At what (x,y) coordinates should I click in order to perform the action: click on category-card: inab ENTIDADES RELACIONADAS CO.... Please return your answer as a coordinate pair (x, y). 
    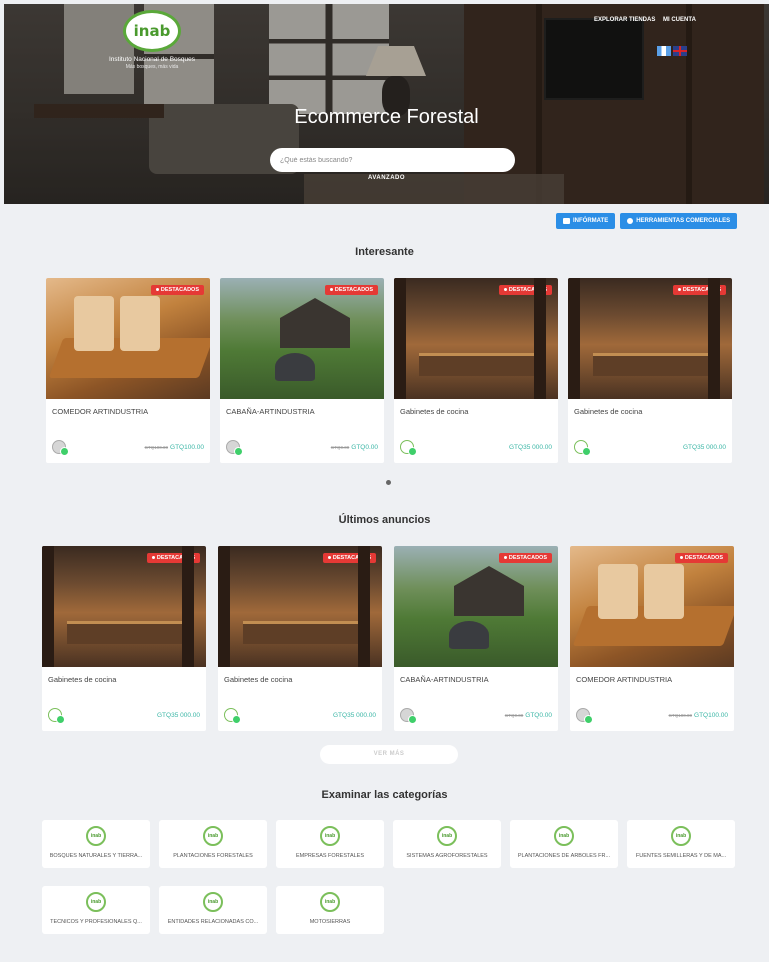
    Looking at the image, I should click on (213, 910).